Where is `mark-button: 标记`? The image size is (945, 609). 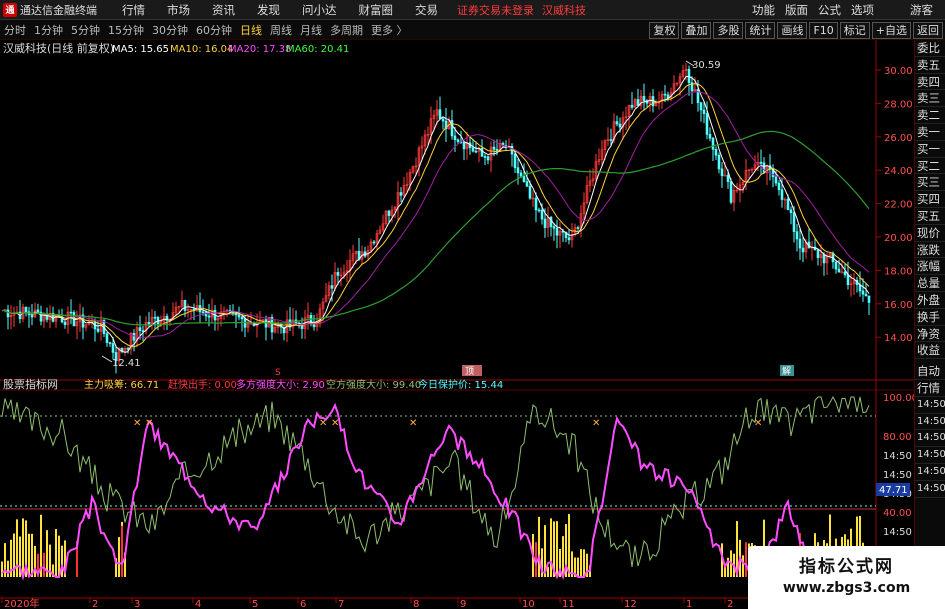 mark-button: 标记 is located at coordinates (854, 30).